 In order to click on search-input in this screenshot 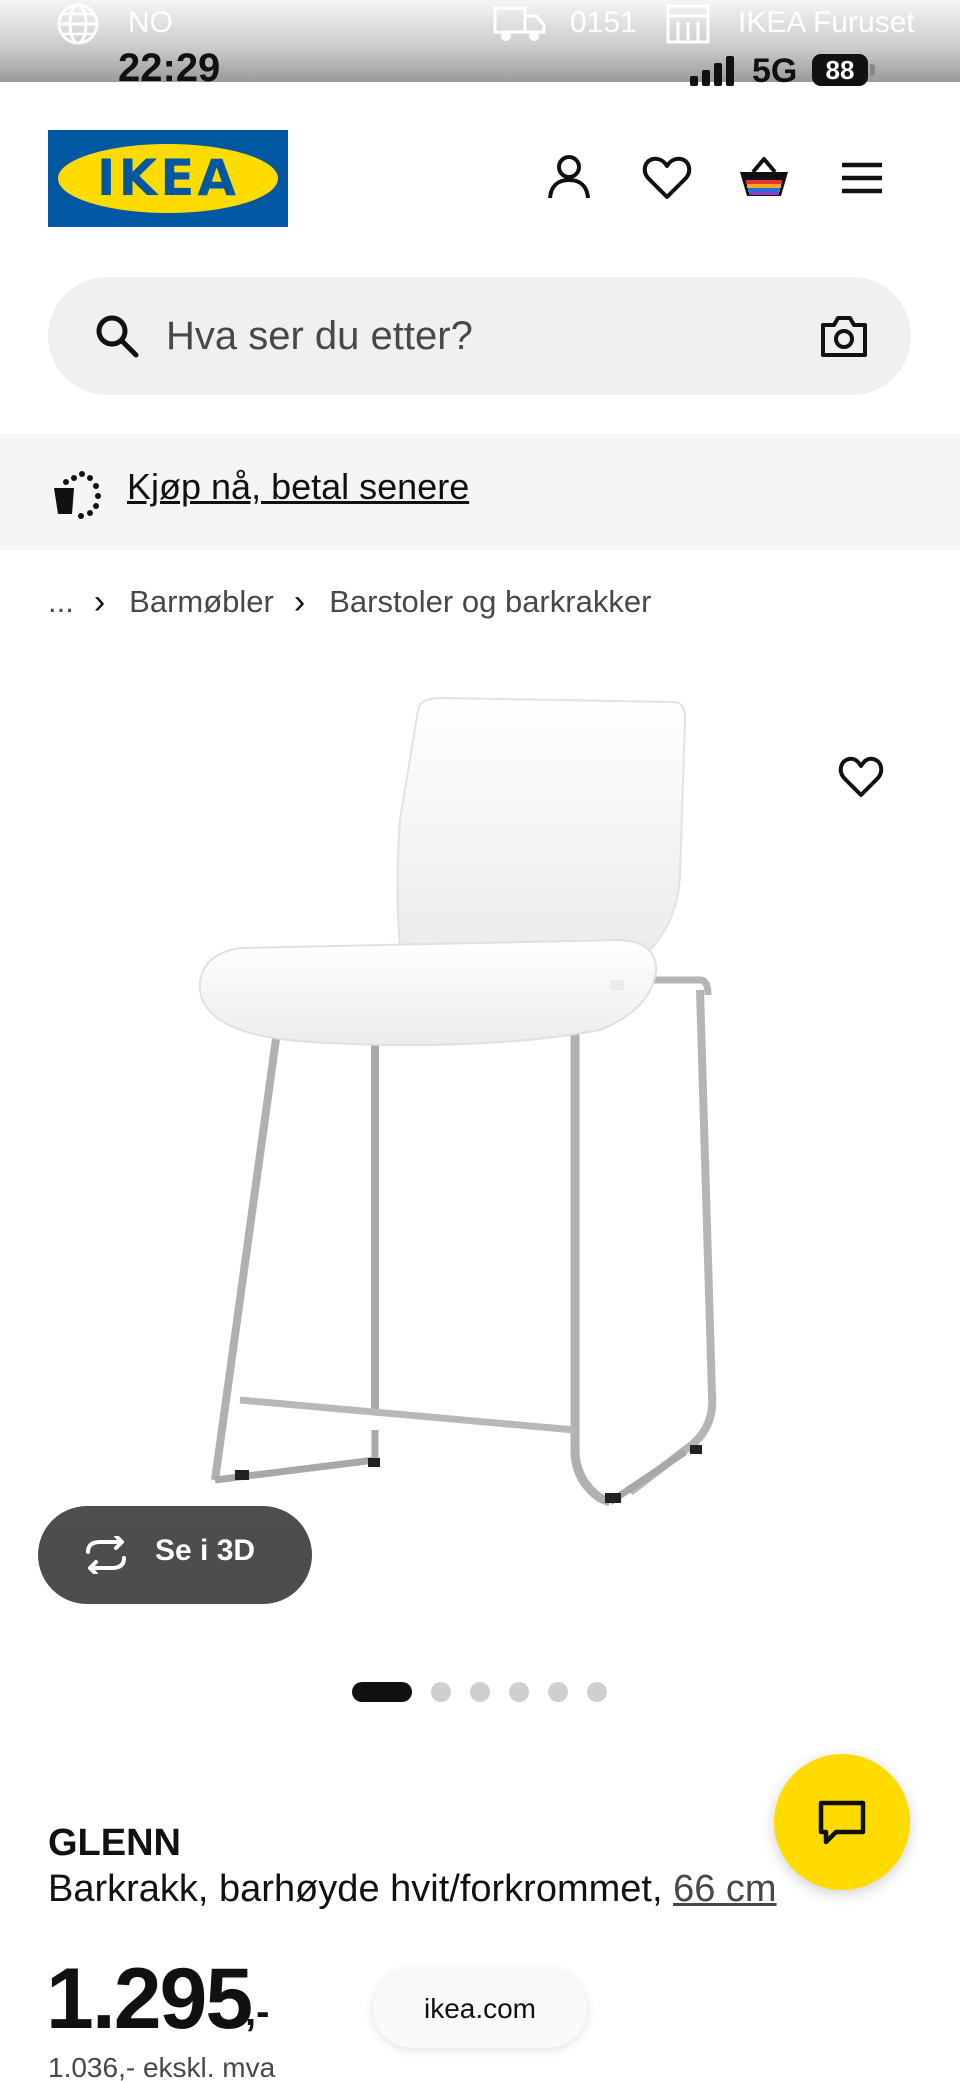, I will do `click(486, 336)`.